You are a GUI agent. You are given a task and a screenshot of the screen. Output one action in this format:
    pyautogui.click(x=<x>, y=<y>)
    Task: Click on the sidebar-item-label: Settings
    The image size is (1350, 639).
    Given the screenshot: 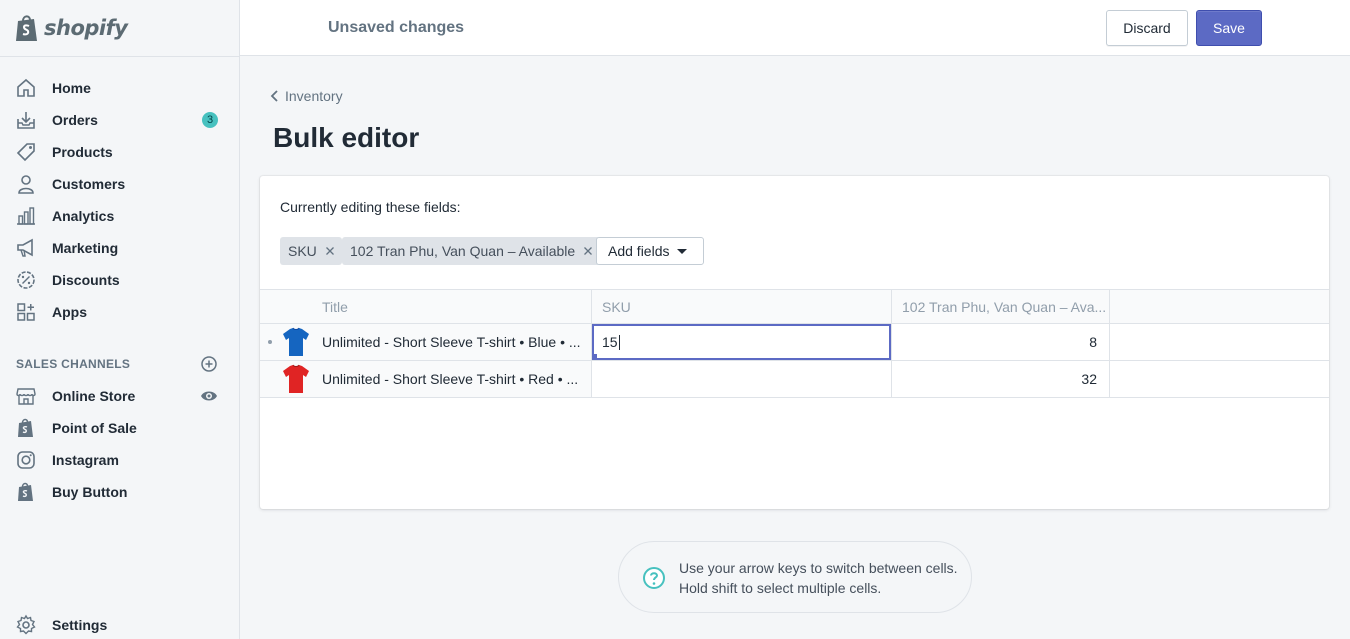 What is the action you would take?
    pyautogui.click(x=80, y=625)
    